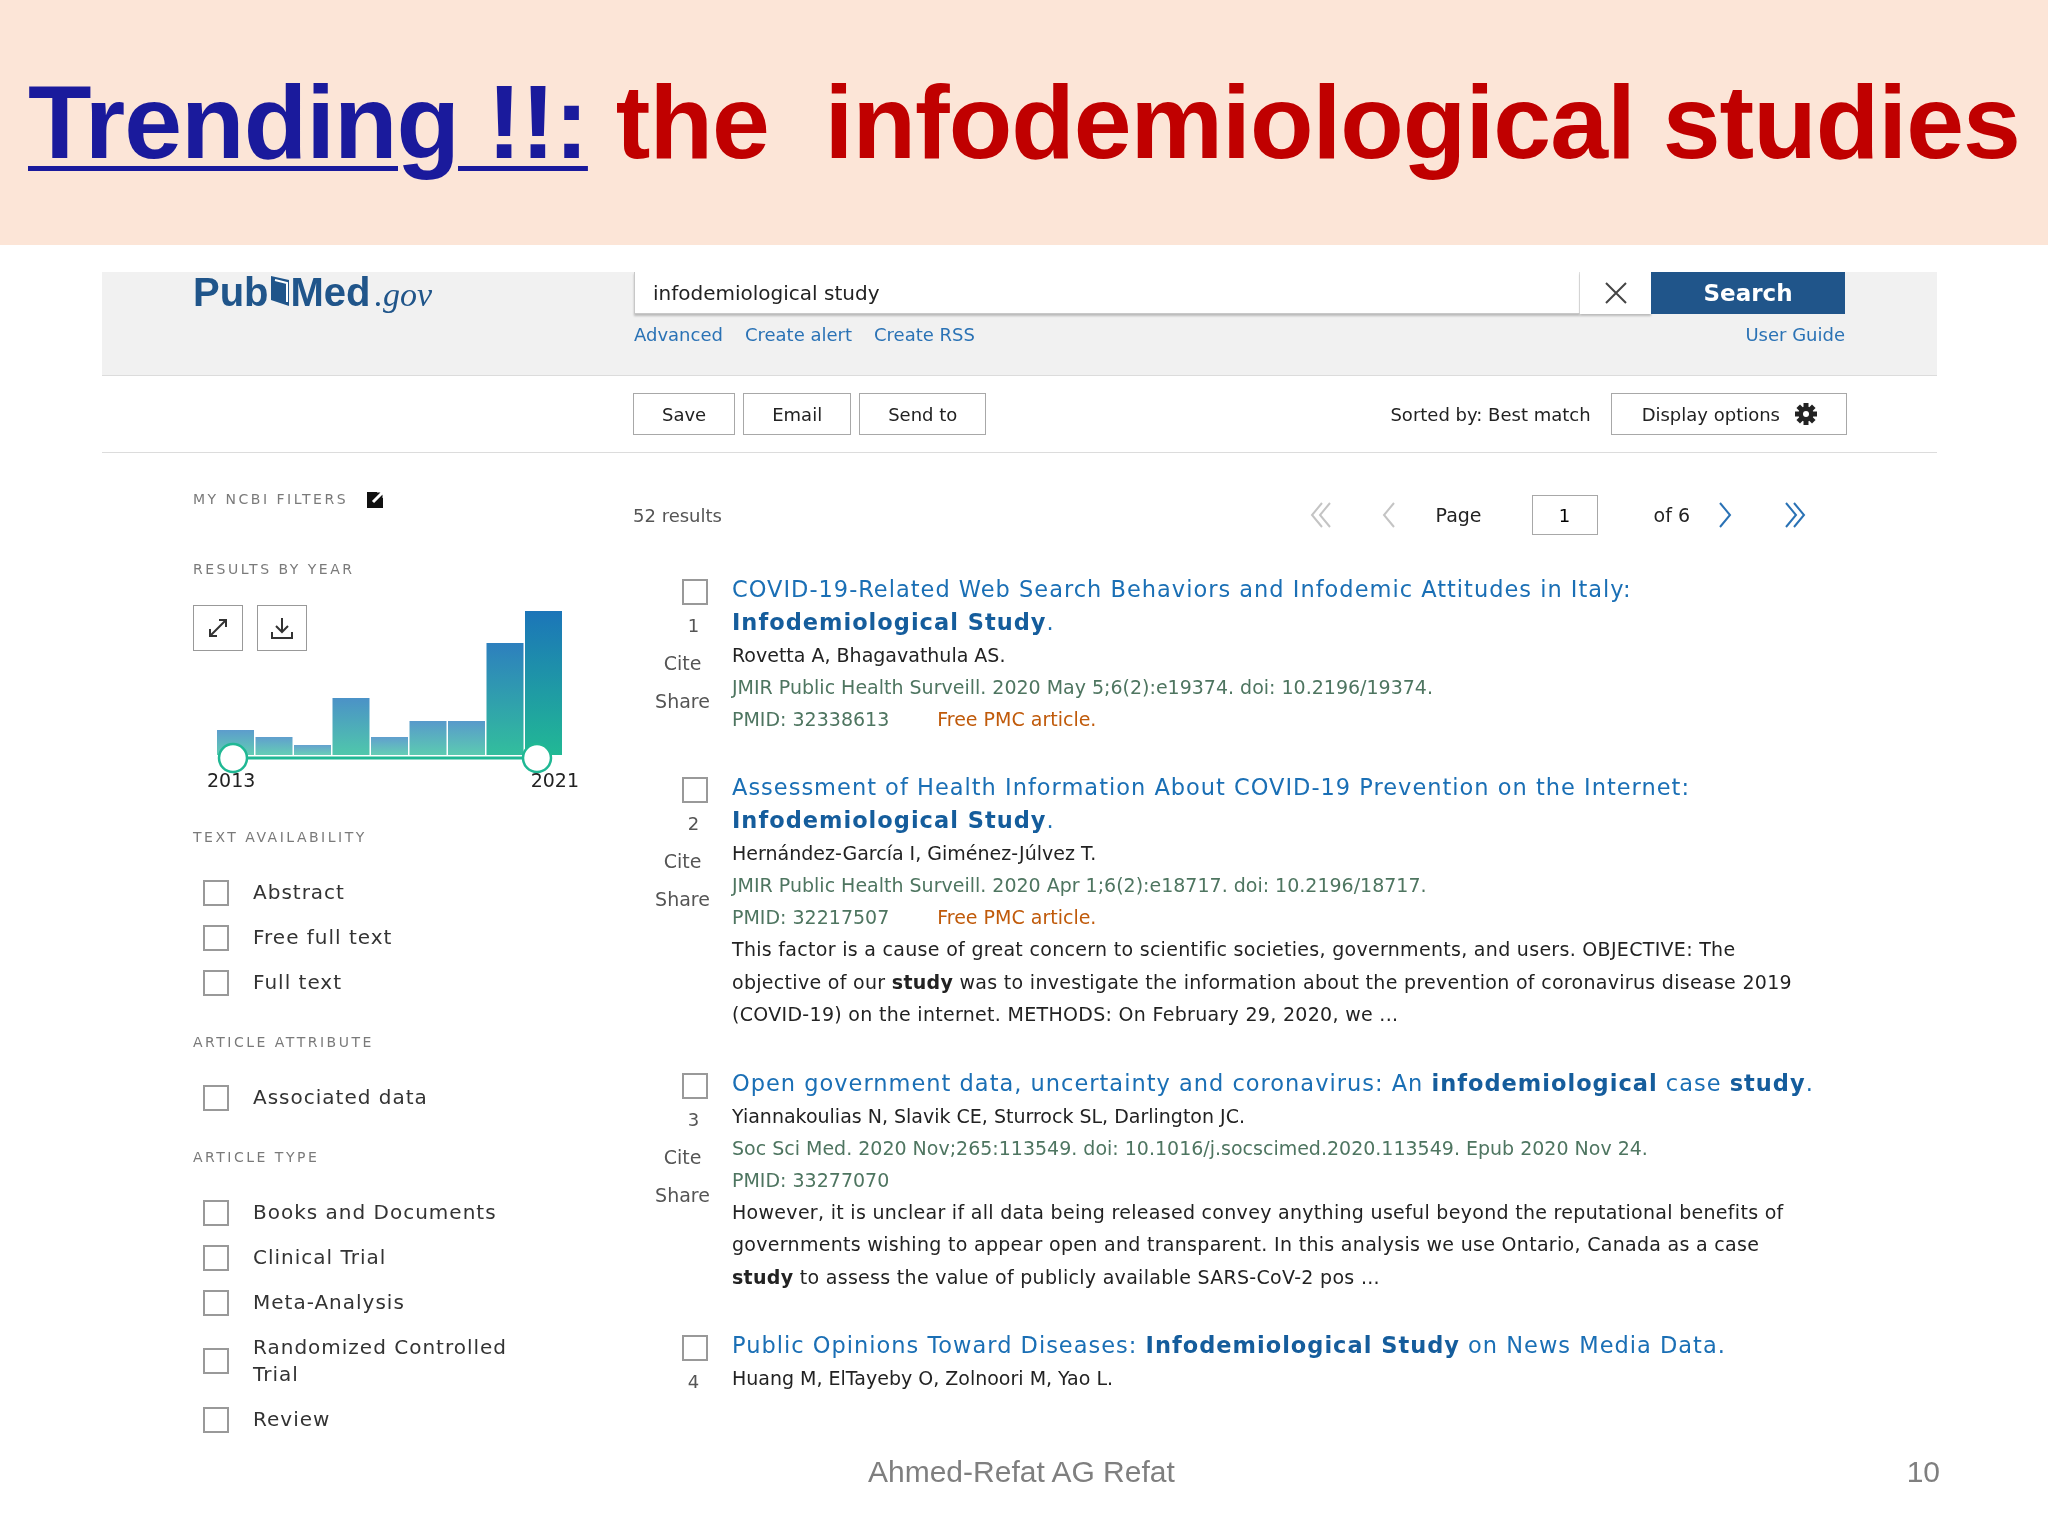 This screenshot has width=2048, height=1536. I want to click on last-page-icon, so click(1795, 515).